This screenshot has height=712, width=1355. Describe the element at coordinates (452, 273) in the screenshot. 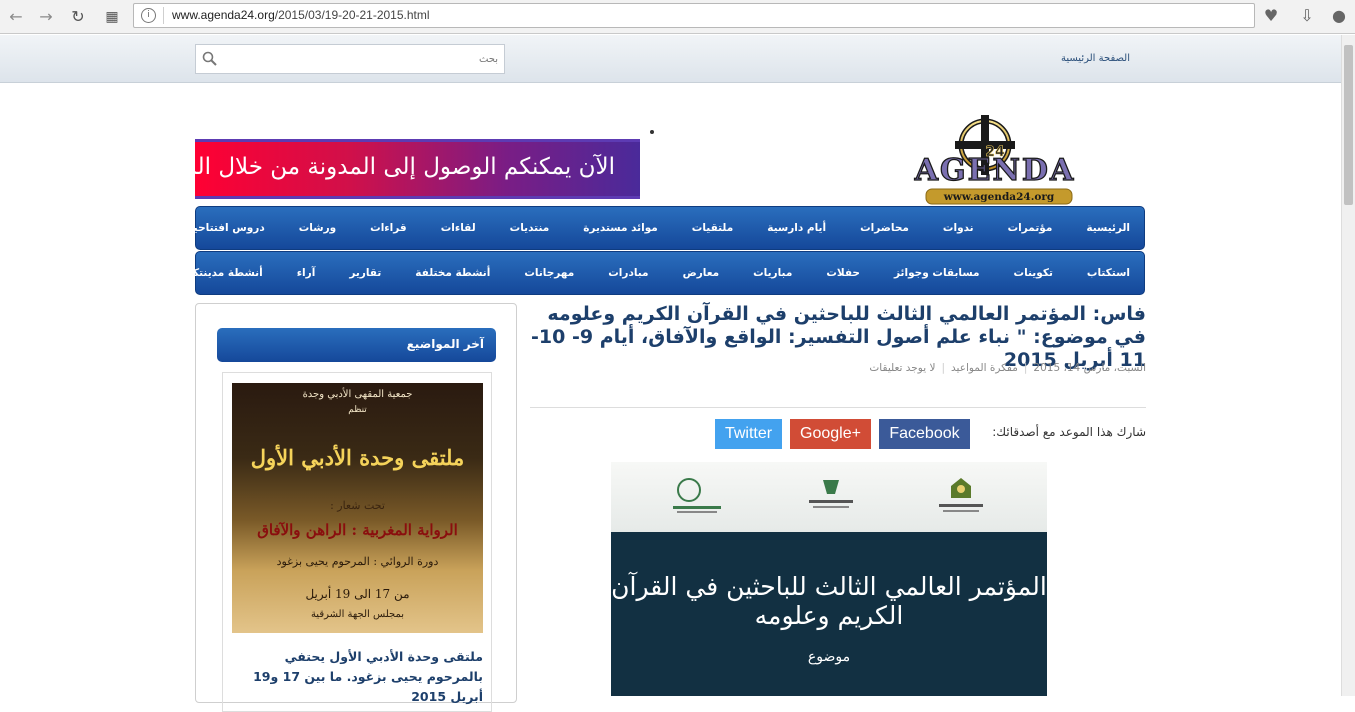

I see `secondary-menu-item: أنشطة مختلفة` at that location.